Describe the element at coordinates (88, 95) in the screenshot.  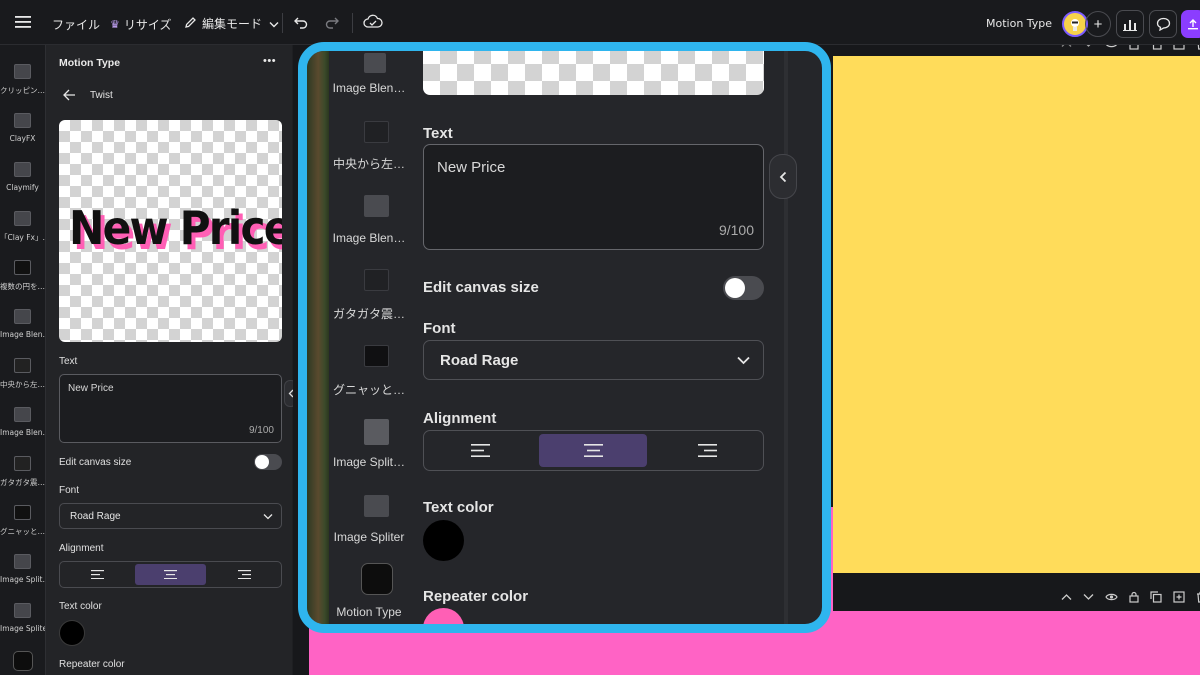
I see `back-button: Twist` at that location.